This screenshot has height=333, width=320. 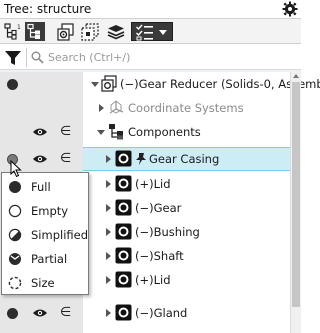 I want to click on empty-circle-icon, so click(x=15, y=211).